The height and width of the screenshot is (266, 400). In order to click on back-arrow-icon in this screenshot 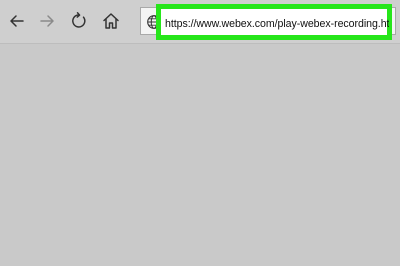, I will do `click(17, 21)`.